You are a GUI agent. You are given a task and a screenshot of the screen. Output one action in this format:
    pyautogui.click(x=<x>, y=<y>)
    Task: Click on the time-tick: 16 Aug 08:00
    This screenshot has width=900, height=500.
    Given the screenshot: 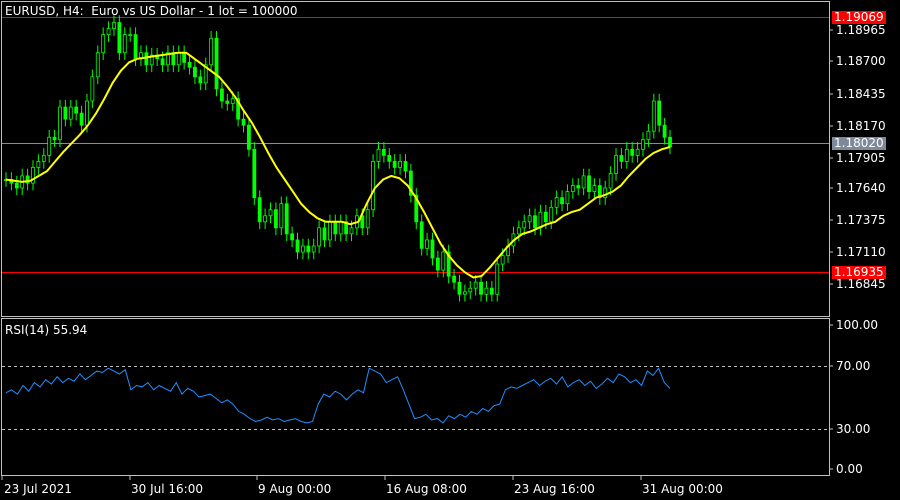 What is the action you would take?
    pyautogui.click(x=426, y=489)
    